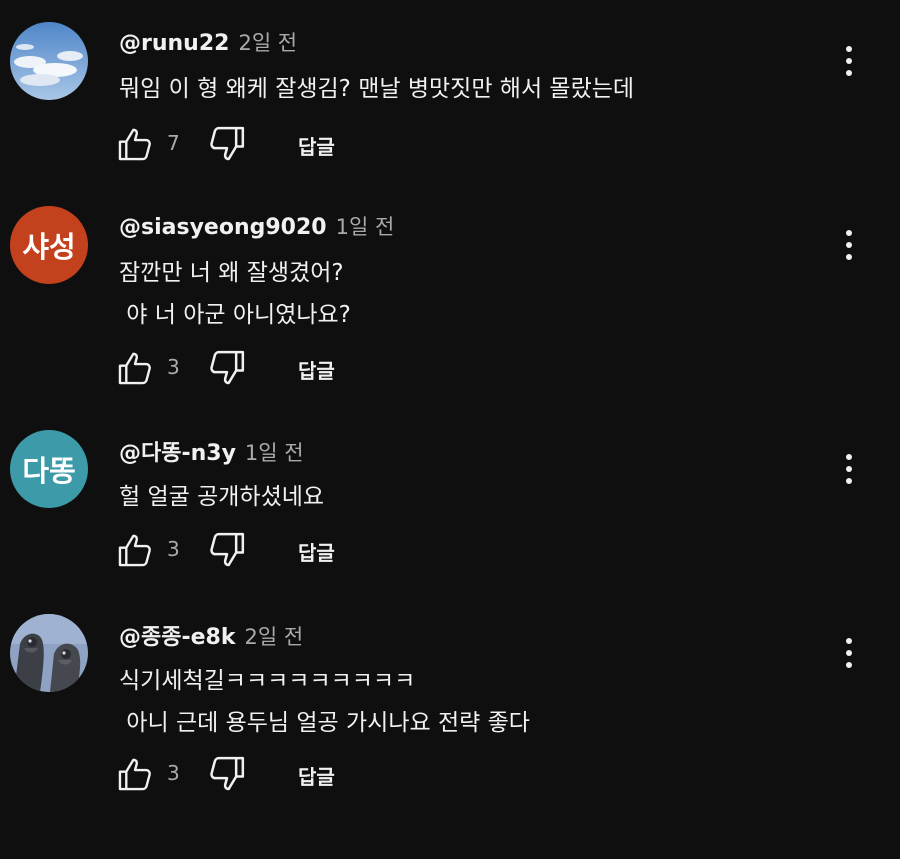 The image size is (900, 859). Describe the element at coordinates (177, 451) in the screenshot. I see `comment-author: @다똥-n3y` at that location.